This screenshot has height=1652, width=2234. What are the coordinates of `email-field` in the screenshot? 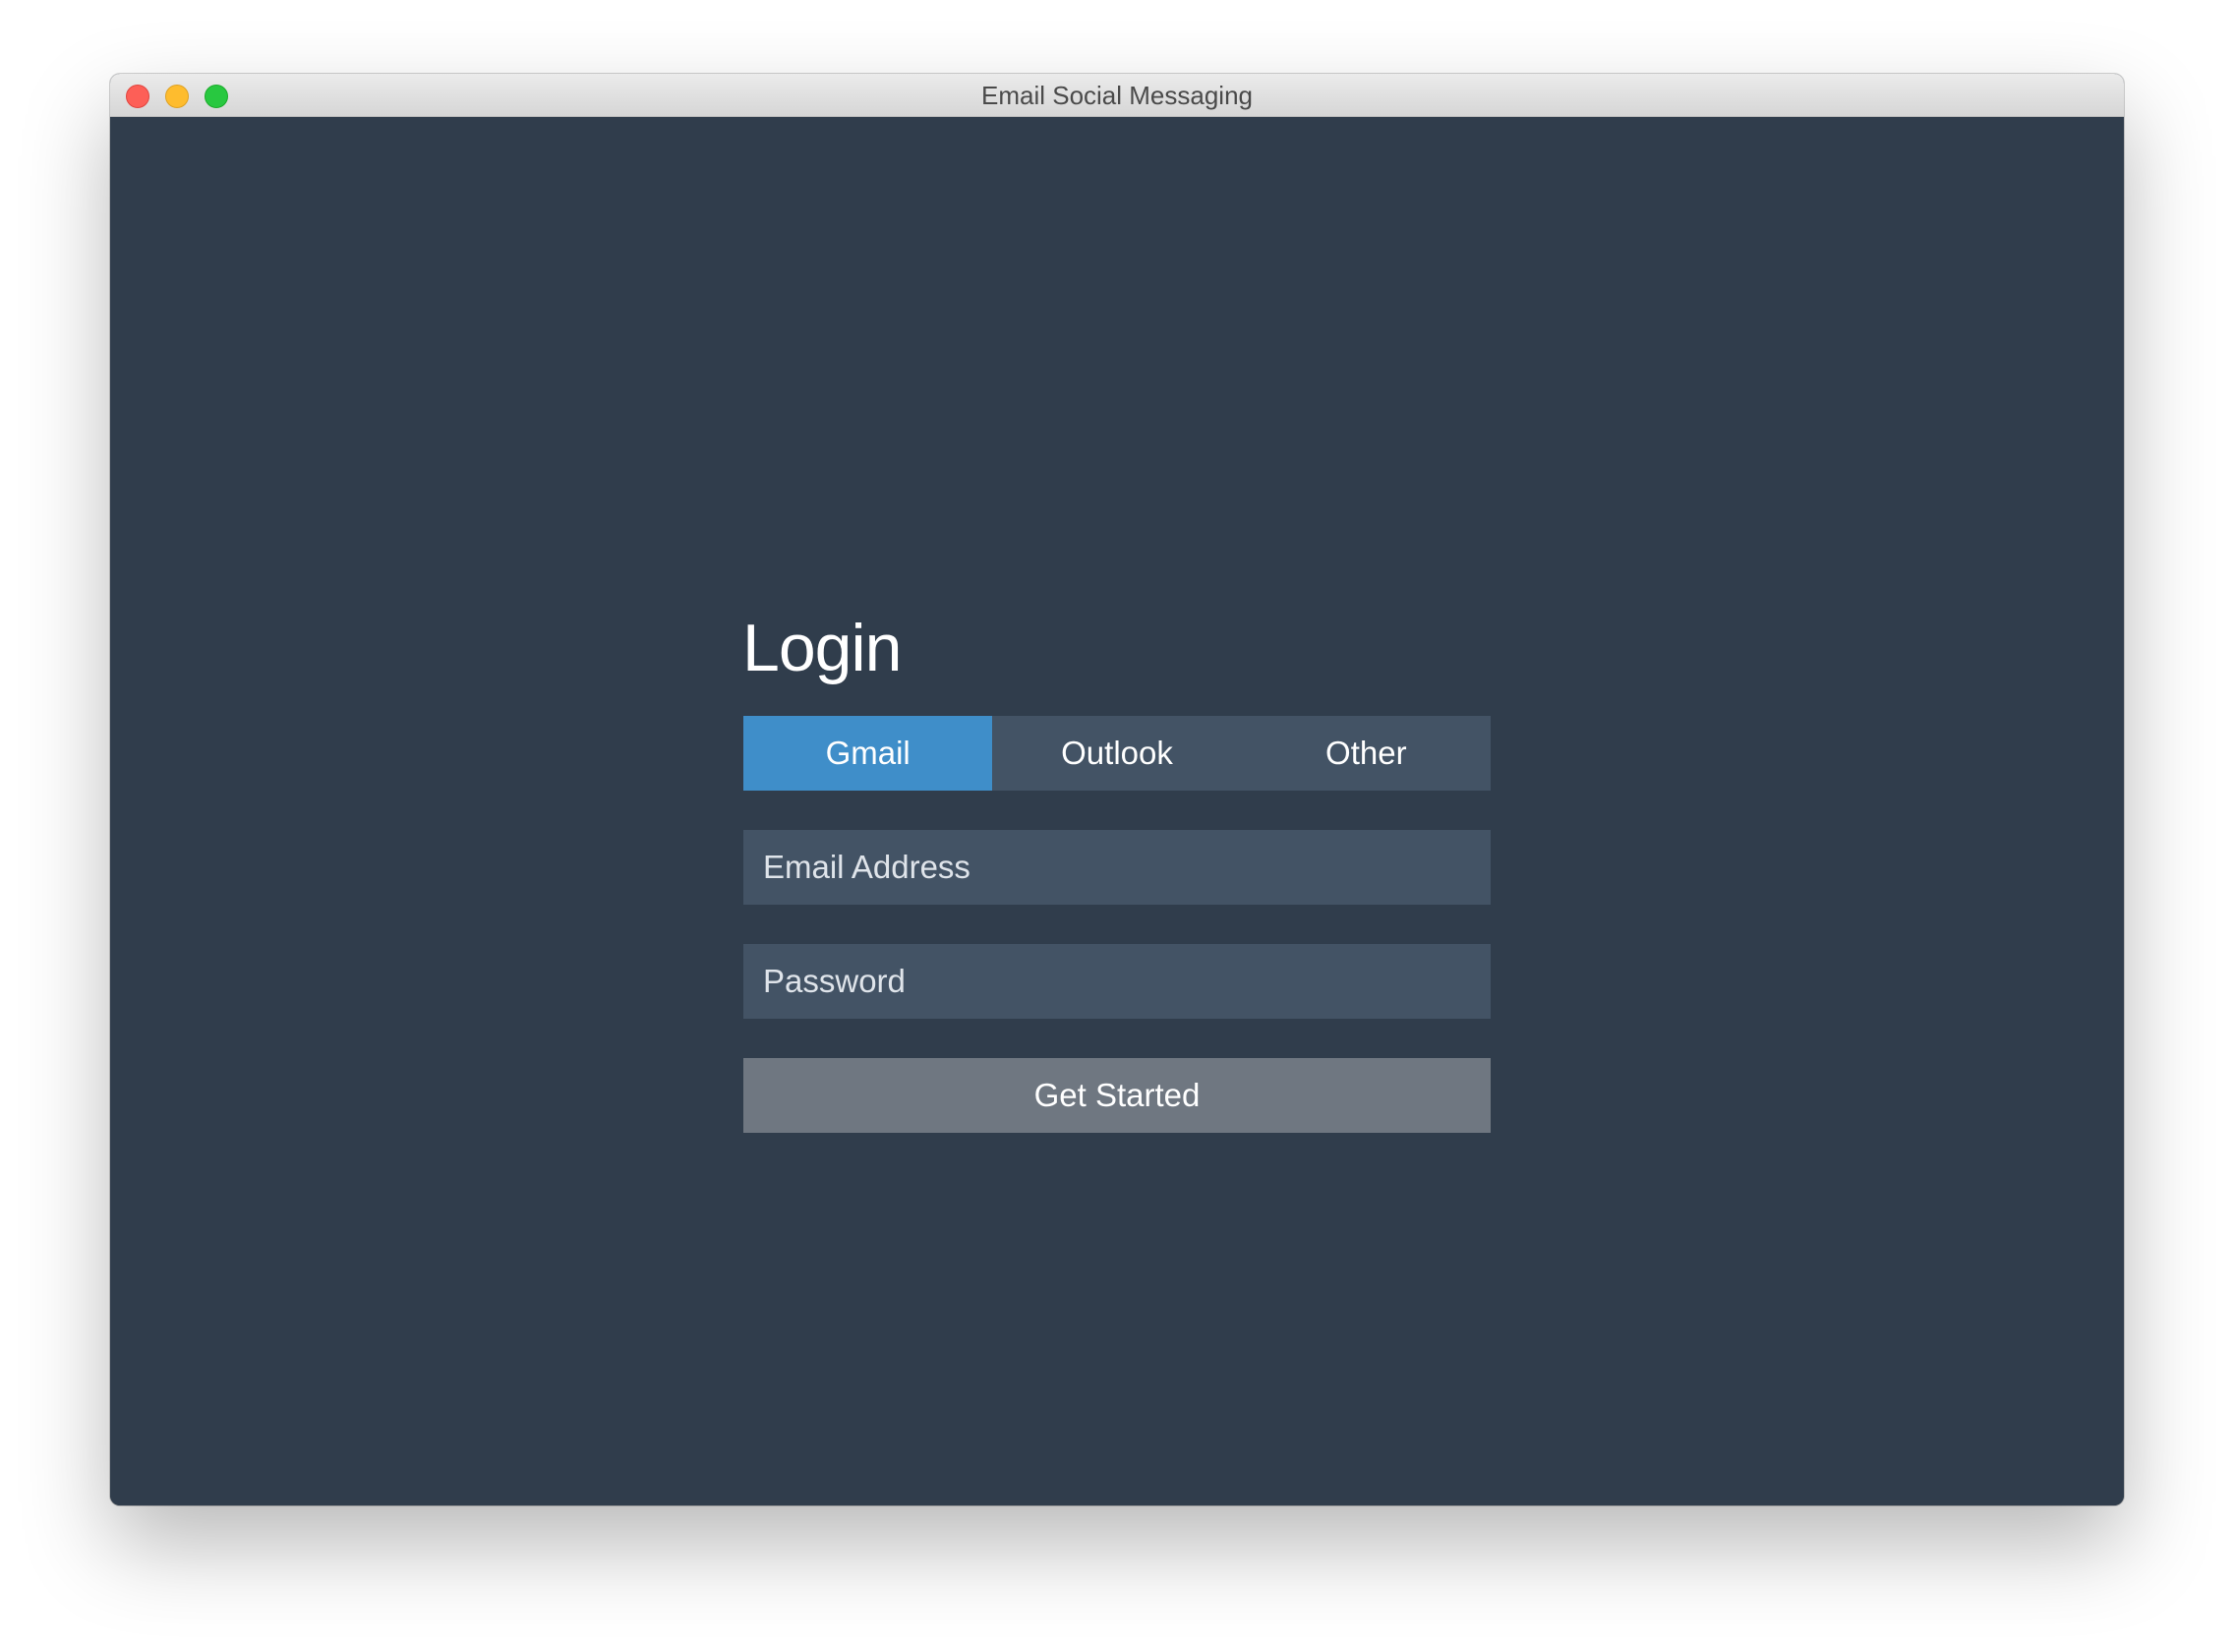 It's located at (1127, 867).